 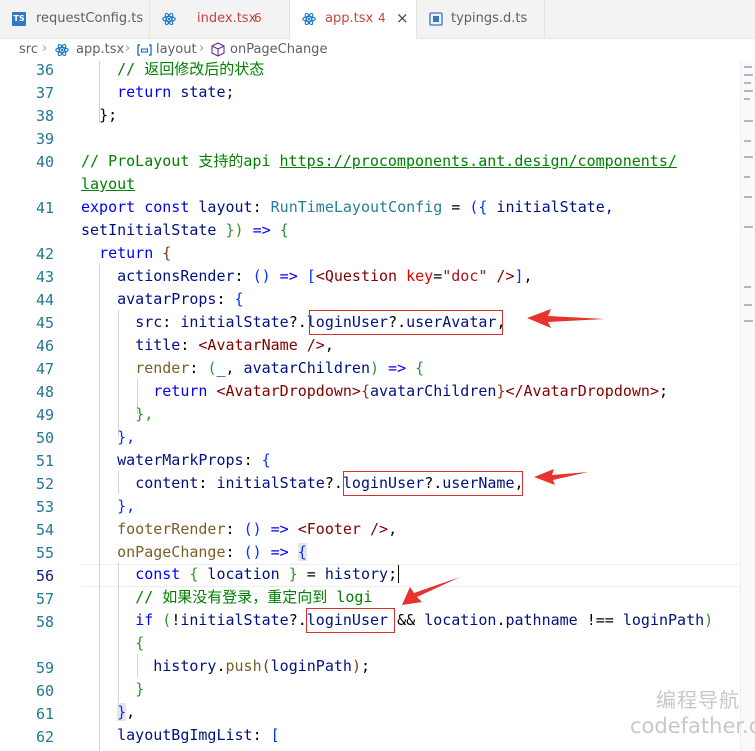 I want to click on code-line-wrapped: layout, so click(x=108, y=184).